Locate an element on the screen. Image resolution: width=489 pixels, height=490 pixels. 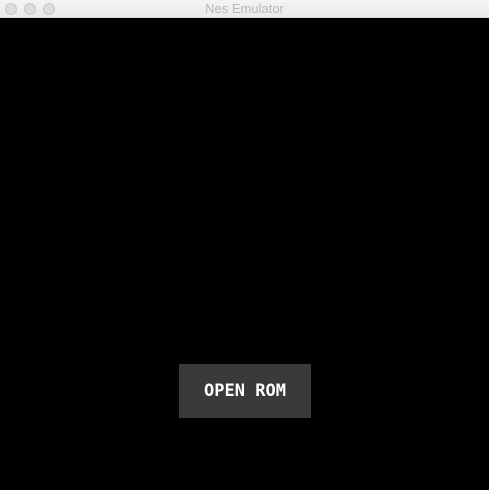
open-rom-label: OPEN ROM is located at coordinates (245, 391).